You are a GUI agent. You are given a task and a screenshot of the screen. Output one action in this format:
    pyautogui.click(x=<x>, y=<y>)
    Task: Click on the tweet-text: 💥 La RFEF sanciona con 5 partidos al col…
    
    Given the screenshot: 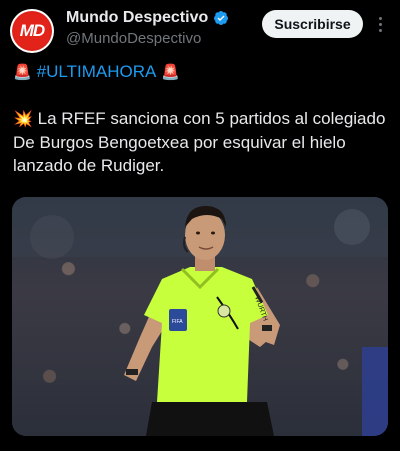 What is the action you would take?
    pyautogui.click(x=203, y=142)
    